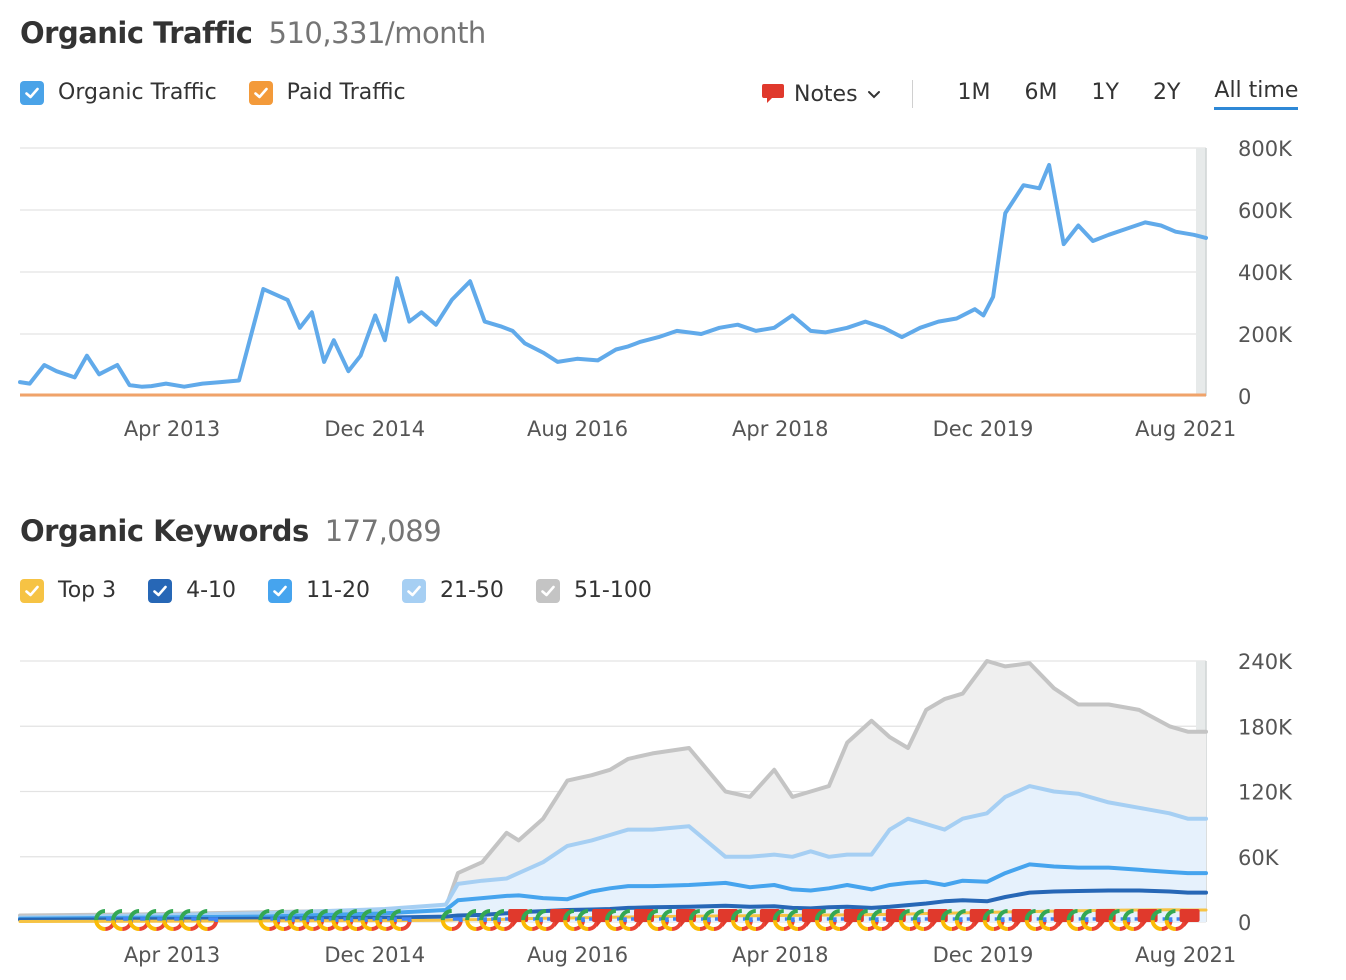  What do you see at coordinates (1185, 955) in the screenshot?
I see `x-tick-label: Aug 2021` at bounding box center [1185, 955].